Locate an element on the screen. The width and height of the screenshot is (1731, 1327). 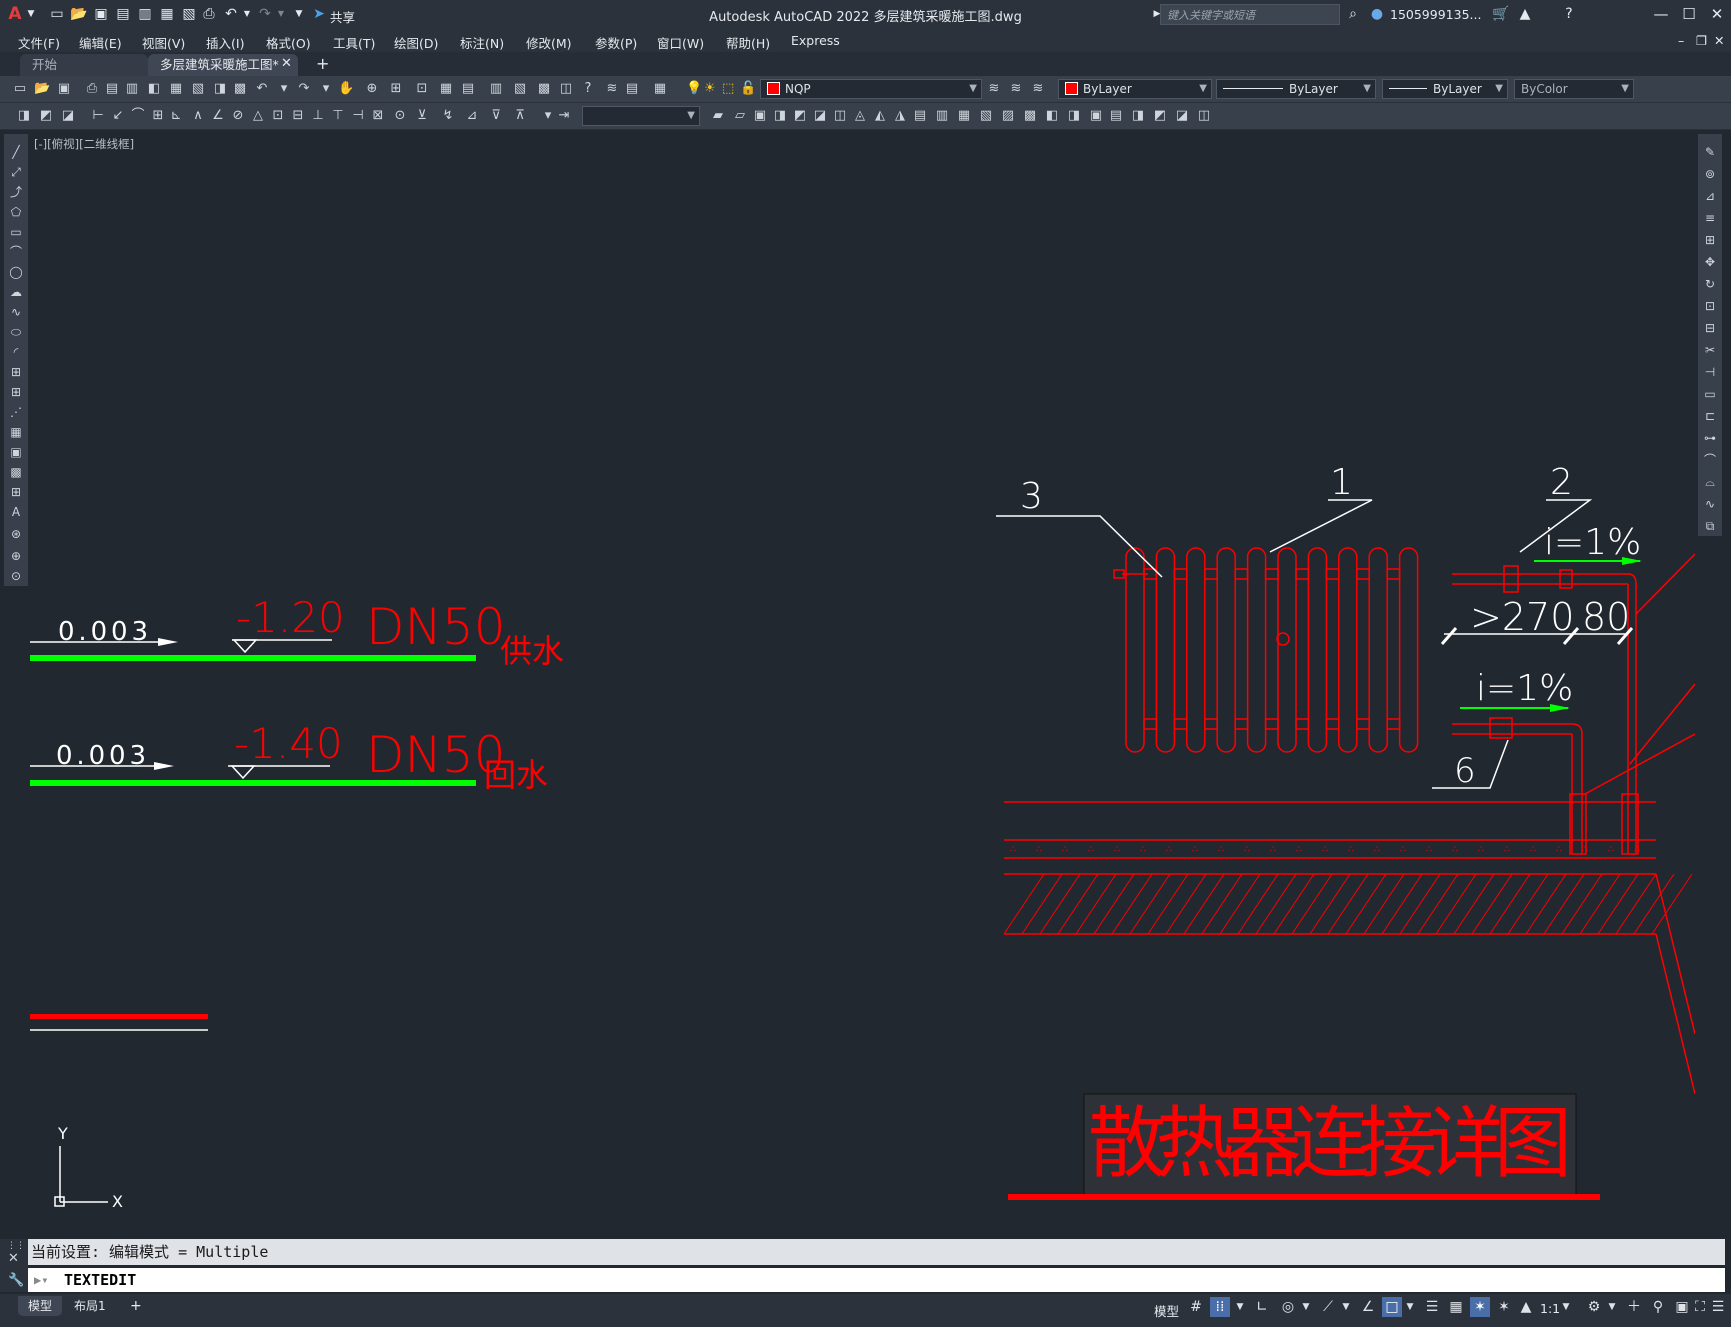
tb2-tool-32-icon: ◪ is located at coordinates (820, 116).